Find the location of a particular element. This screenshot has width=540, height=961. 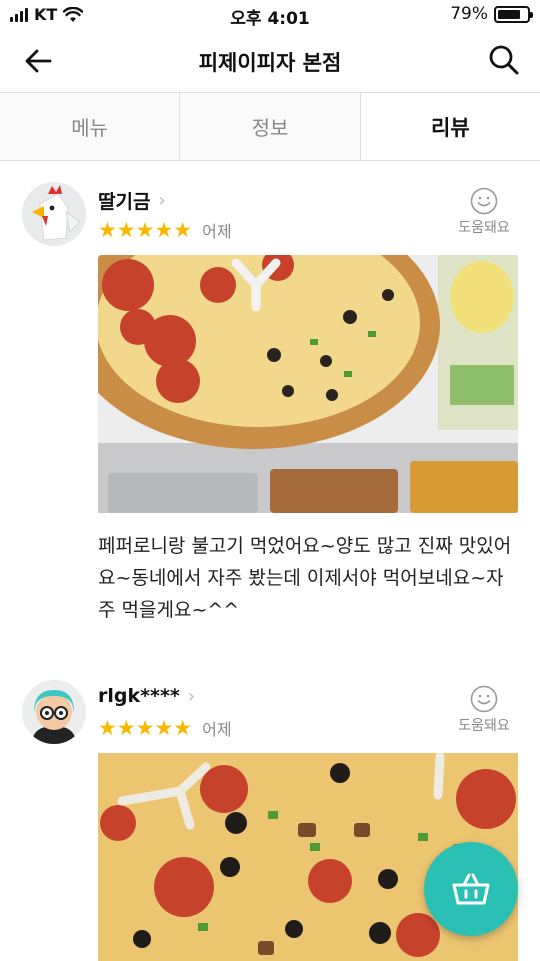

review-author: rlgk**** › is located at coordinates (146, 696).